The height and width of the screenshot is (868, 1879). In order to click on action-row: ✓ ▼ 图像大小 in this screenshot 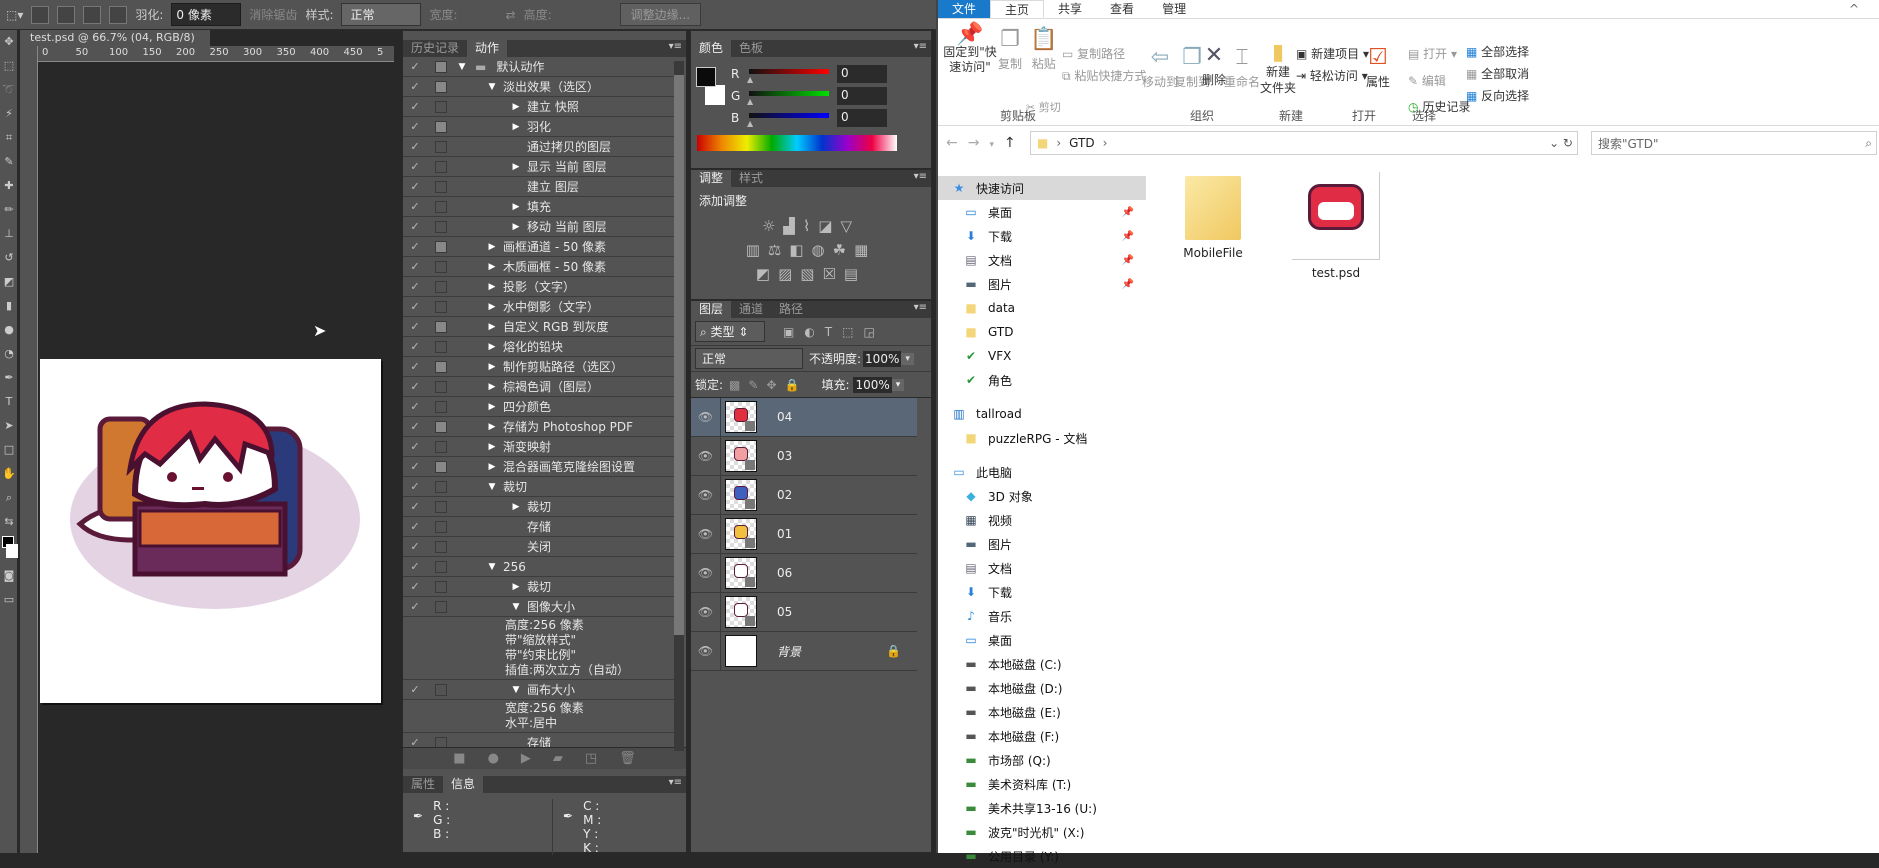, I will do `click(538, 607)`.